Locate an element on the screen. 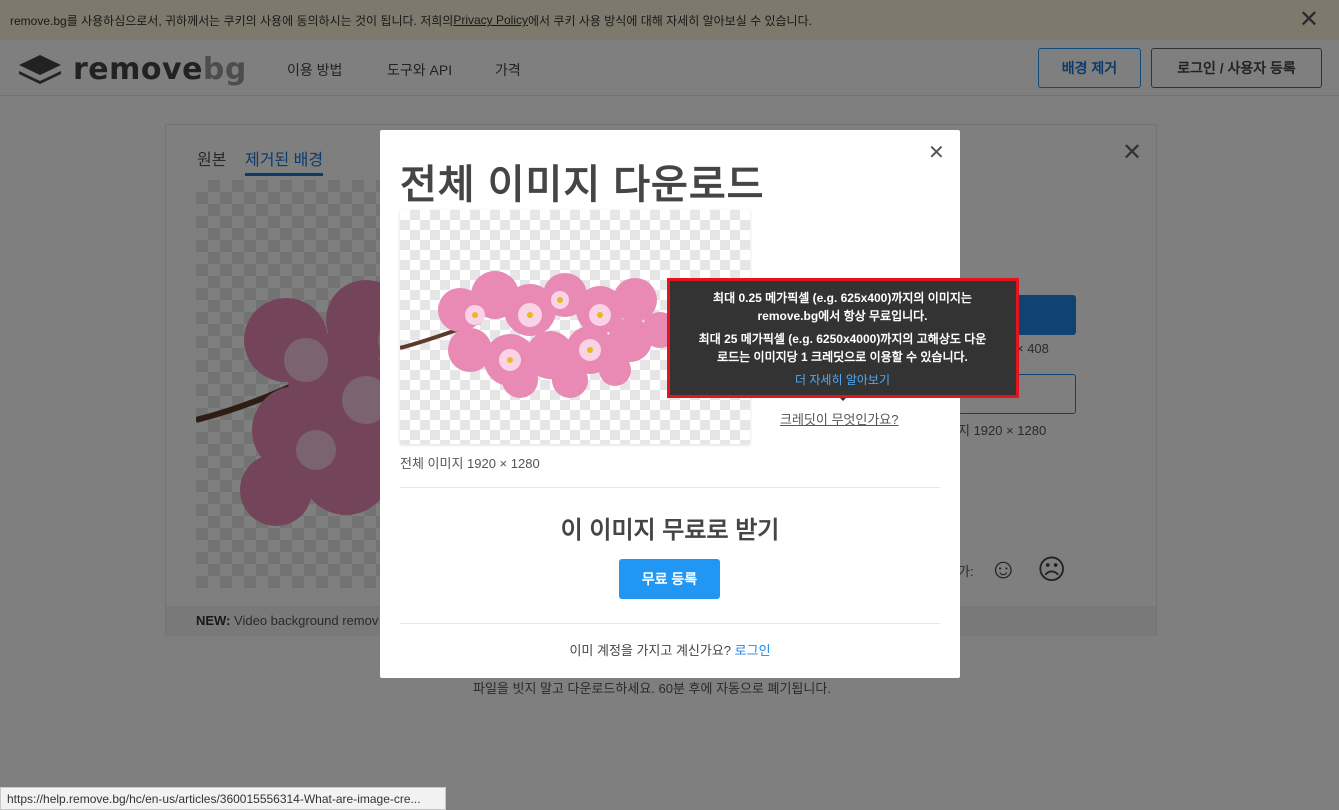  modal-close-icon: ✕ is located at coordinates (936, 152).